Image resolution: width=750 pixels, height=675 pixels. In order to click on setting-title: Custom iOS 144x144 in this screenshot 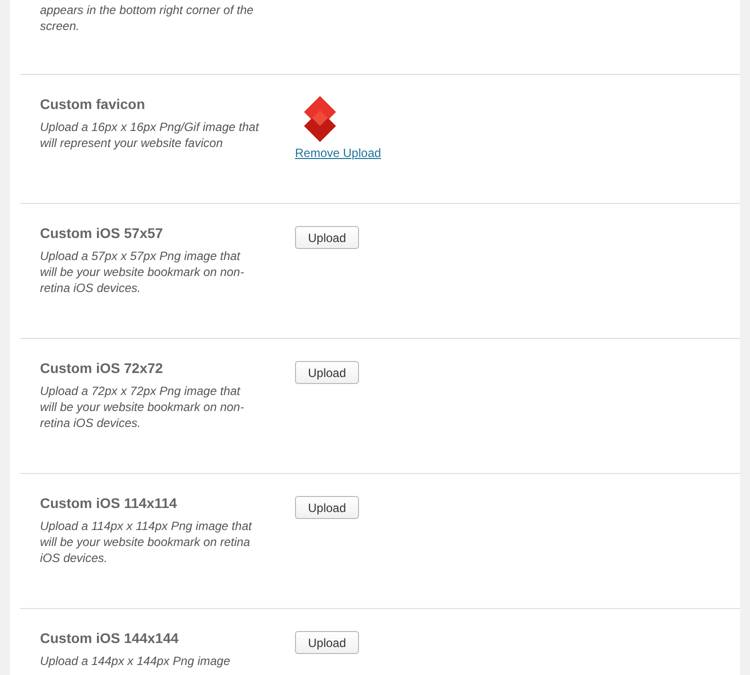, I will do `click(110, 638)`.